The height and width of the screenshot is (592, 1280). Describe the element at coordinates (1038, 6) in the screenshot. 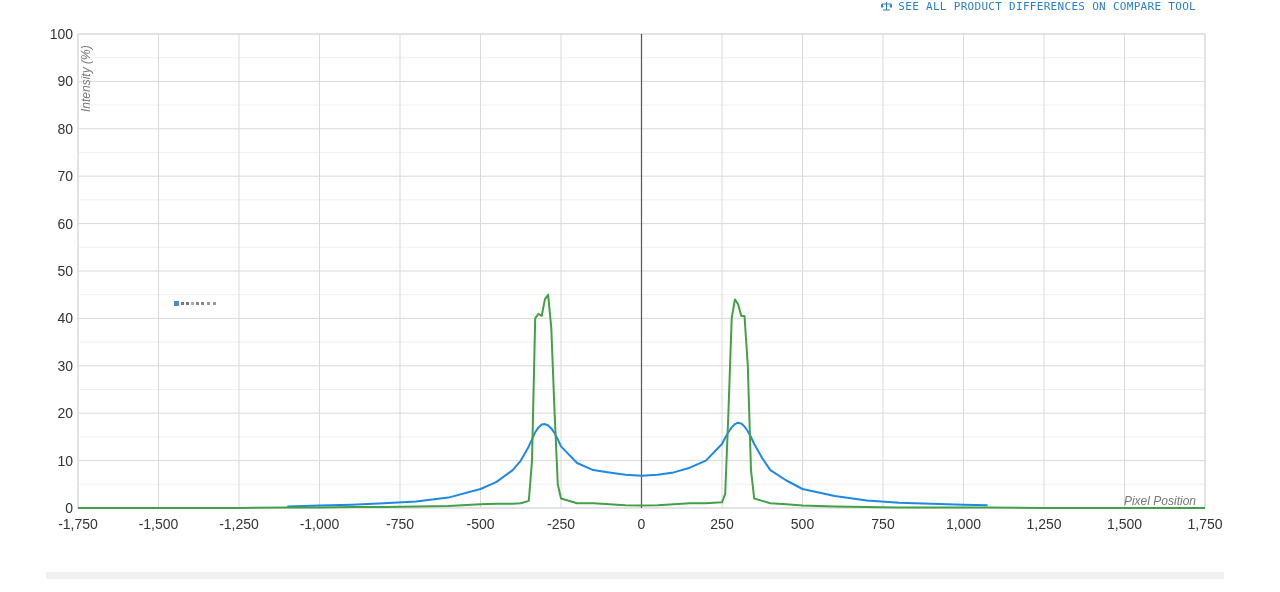

I see `compare-tool-link: SEE ALL PRODUCT DIFFERENCES ON COMPARE TOOL` at that location.